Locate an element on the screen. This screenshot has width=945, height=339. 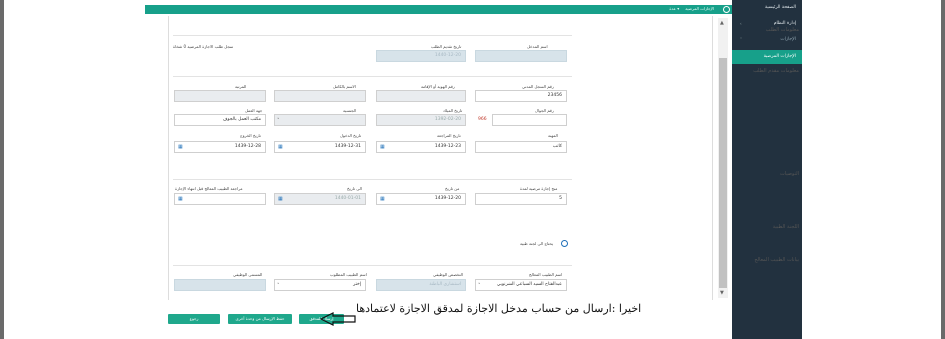
mobile-label: رقم الجوال is located at coordinates (544, 110).